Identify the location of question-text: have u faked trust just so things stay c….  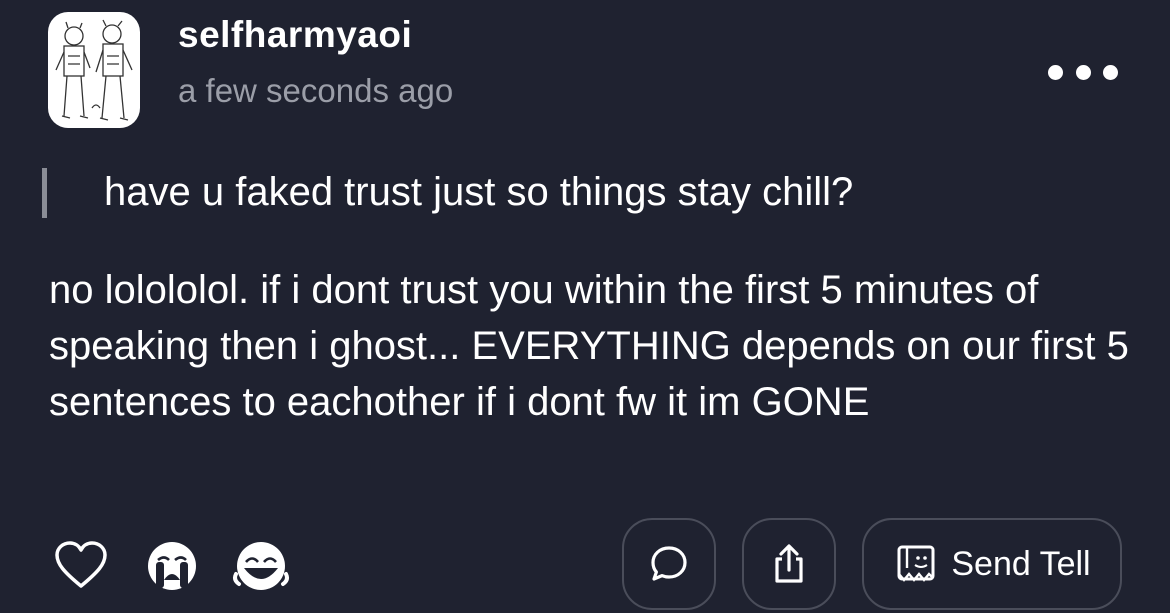
(479, 192).